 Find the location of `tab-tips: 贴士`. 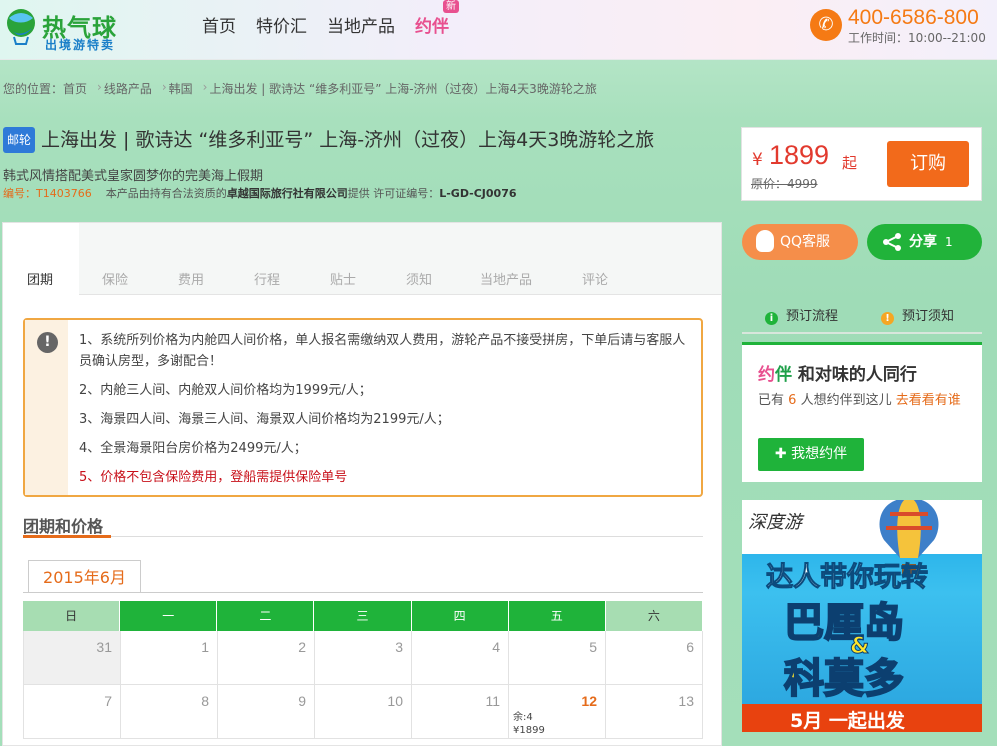

tab-tips: 贴士 is located at coordinates (343, 278).